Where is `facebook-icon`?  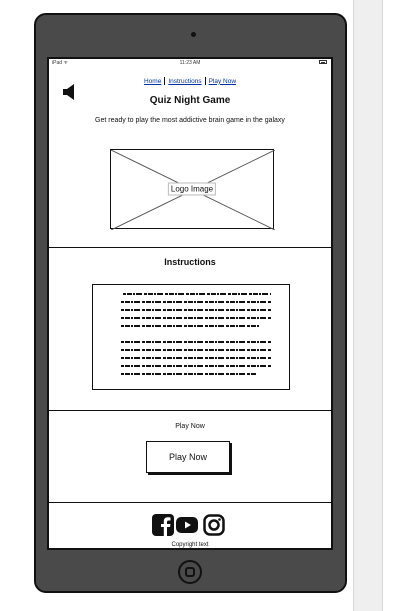
facebook-icon is located at coordinates (163, 525).